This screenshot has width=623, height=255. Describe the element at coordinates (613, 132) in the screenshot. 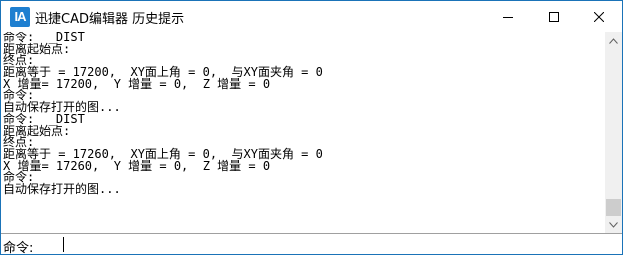

I see `vertical-scrollbar` at that location.